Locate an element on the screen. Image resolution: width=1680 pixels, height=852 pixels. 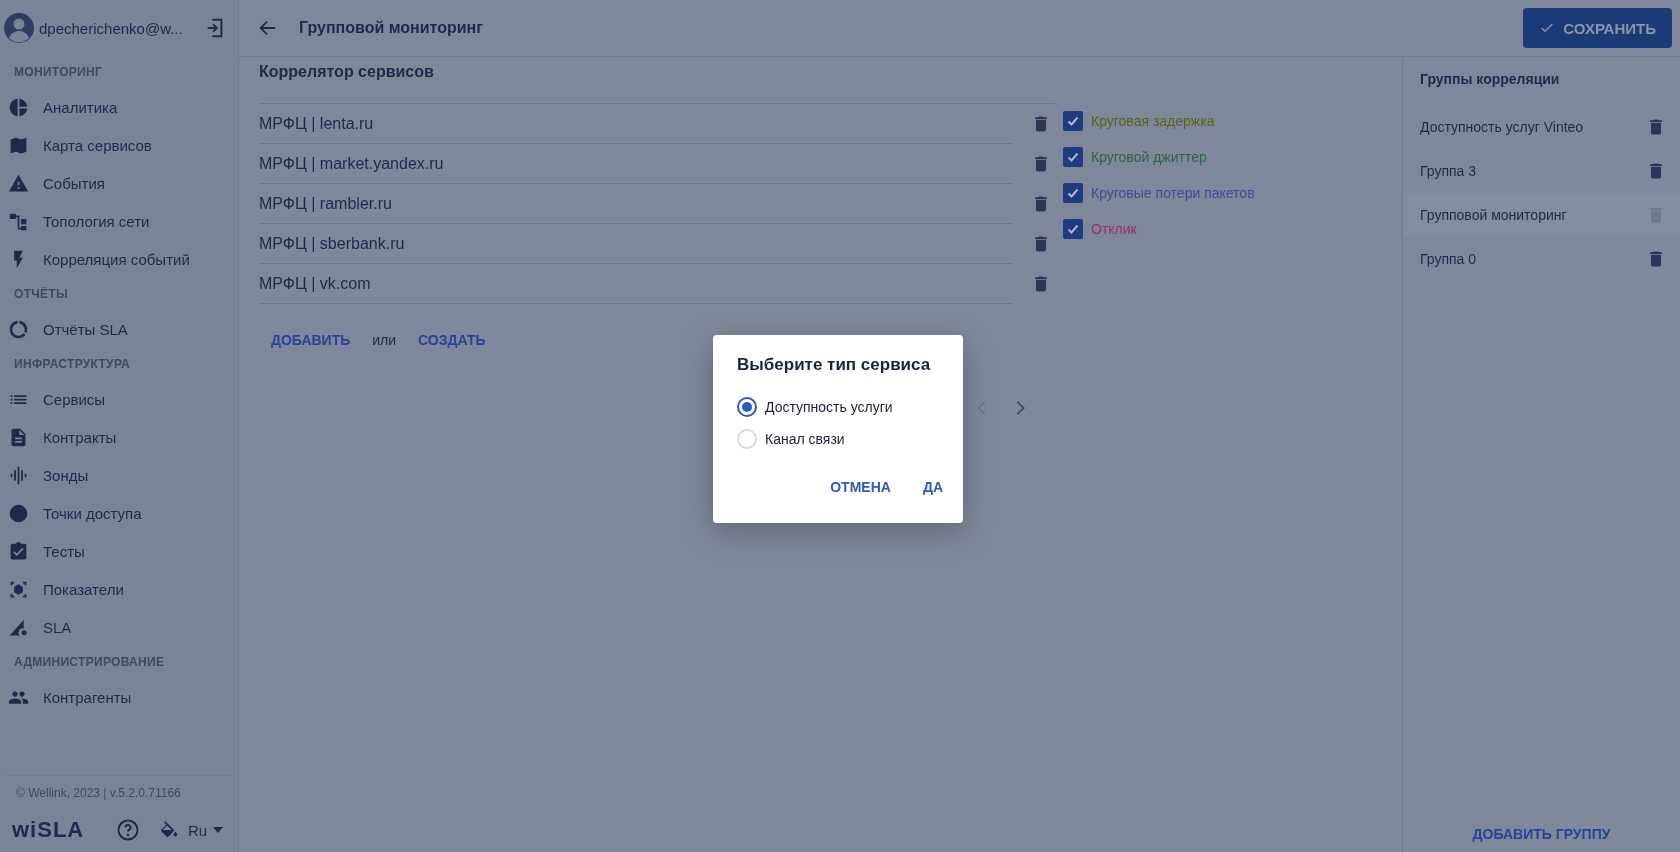
option-label: Доступность услуги is located at coordinates (829, 407).